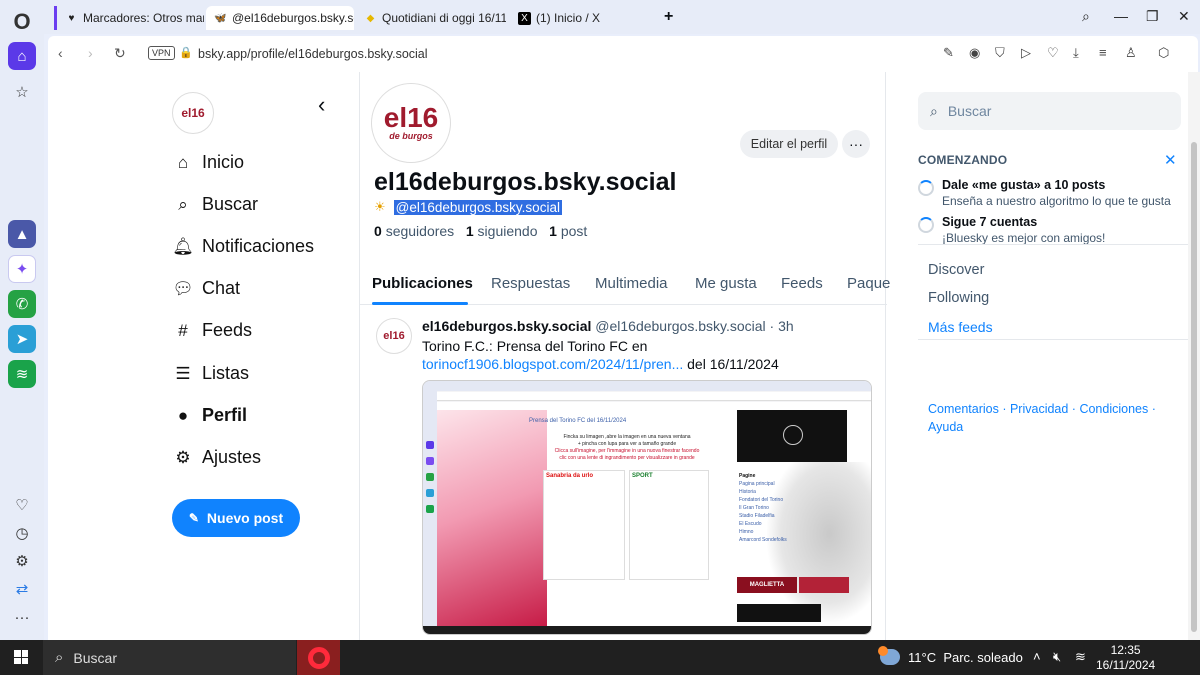 This screenshot has width=1200, height=675. What do you see at coordinates (779, 613) in the screenshot?
I see `embed-black-box` at bounding box center [779, 613].